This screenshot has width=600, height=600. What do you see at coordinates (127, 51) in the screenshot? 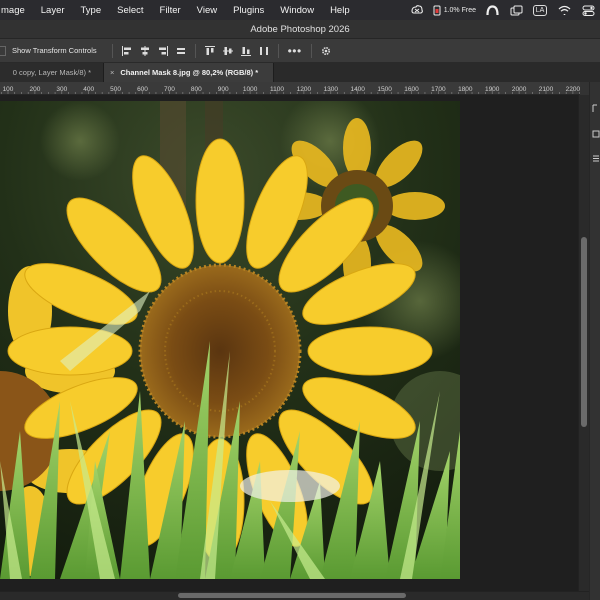
I see `align-left-edges-icon` at bounding box center [127, 51].